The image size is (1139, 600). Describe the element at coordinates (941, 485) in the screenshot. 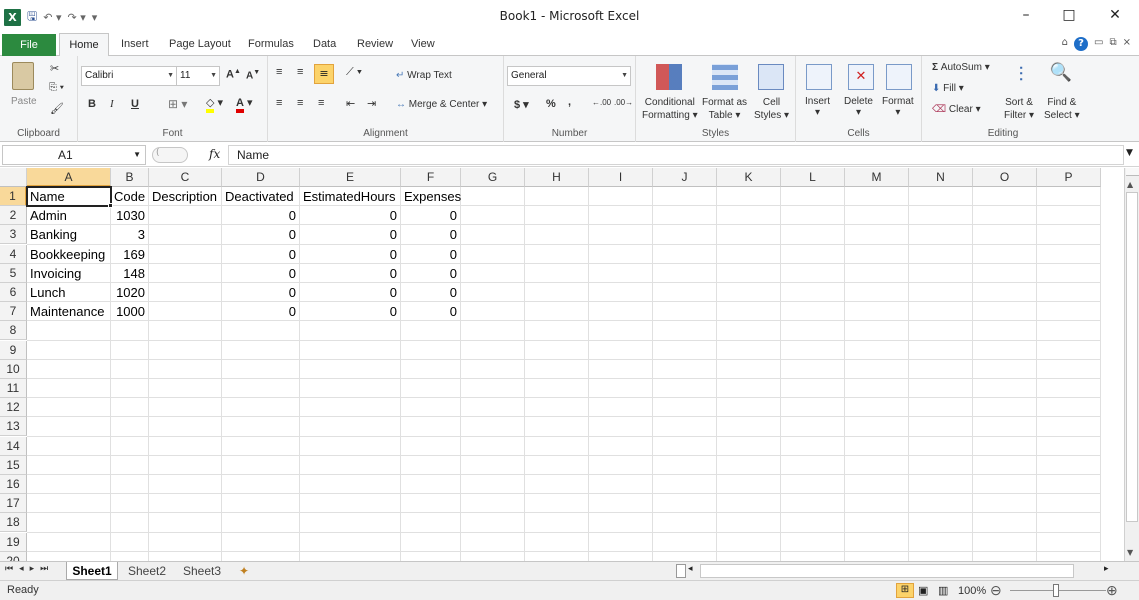

I see `cell-n16` at that location.